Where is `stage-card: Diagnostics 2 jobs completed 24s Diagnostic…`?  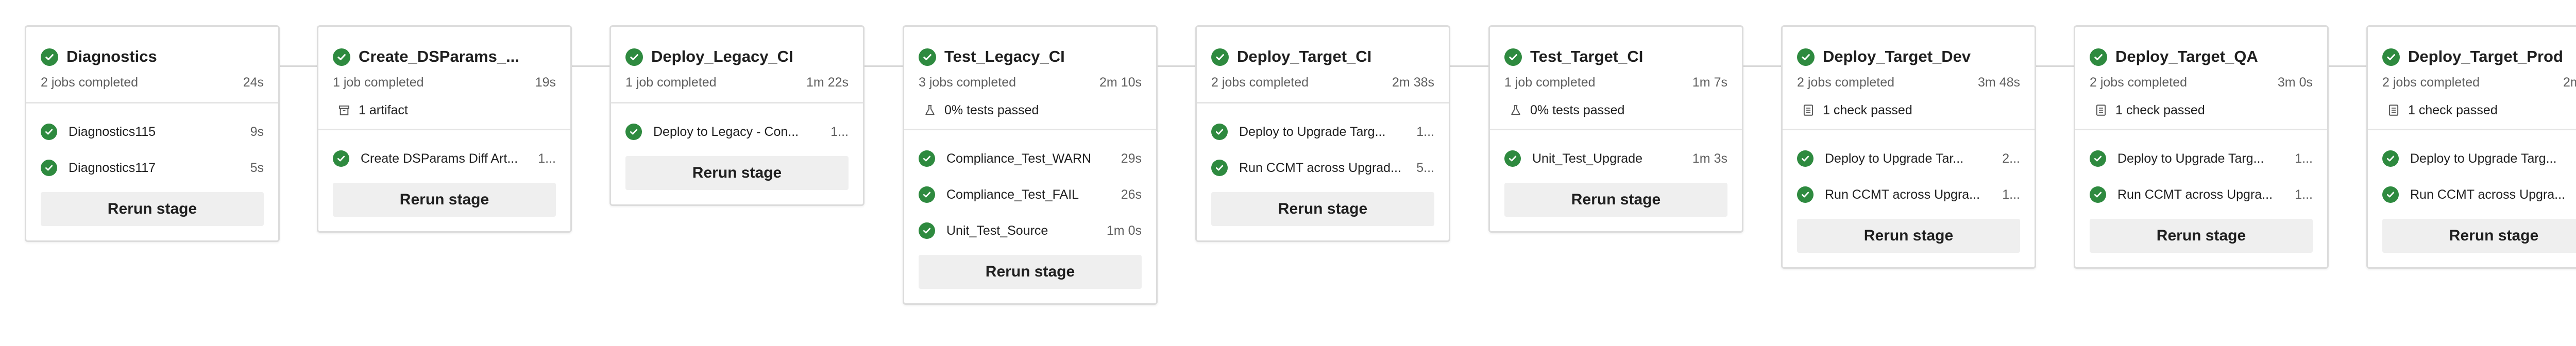 stage-card: Diagnostics 2 jobs completed 24s Diagnostic… is located at coordinates (152, 133).